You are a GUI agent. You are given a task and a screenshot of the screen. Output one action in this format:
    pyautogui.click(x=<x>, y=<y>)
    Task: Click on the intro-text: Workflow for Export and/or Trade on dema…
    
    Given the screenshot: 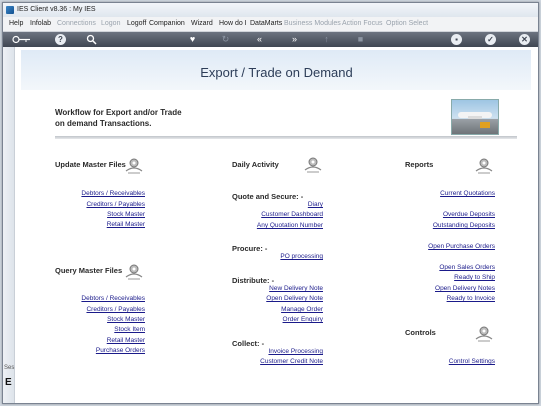 What is the action you would take?
    pyautogui.click(x=118, y=118)
    